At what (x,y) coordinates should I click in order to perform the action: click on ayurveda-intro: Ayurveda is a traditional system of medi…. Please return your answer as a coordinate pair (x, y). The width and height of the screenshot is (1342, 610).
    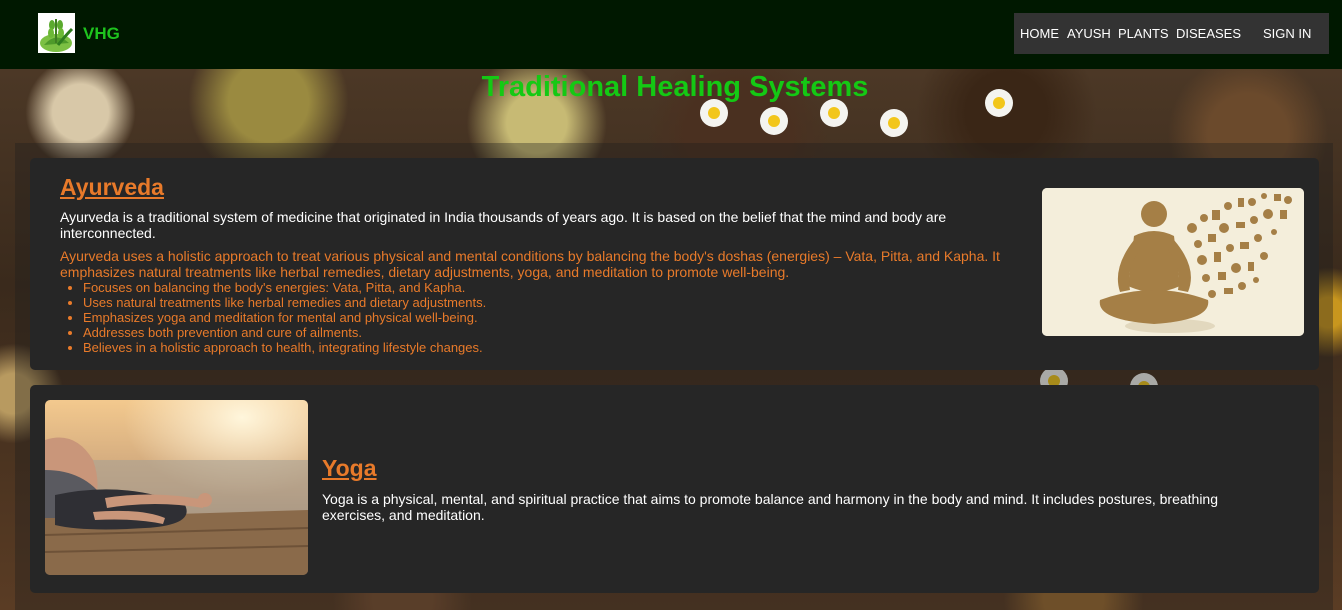
    Looking at the image, I should click on (503, 225).